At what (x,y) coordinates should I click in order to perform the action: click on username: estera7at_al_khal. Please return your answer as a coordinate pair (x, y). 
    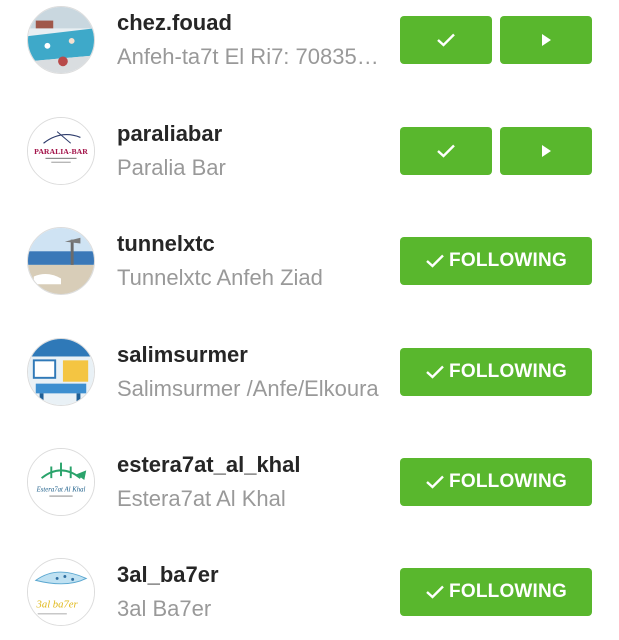
    Looking at the image, I should click on (208, 465).